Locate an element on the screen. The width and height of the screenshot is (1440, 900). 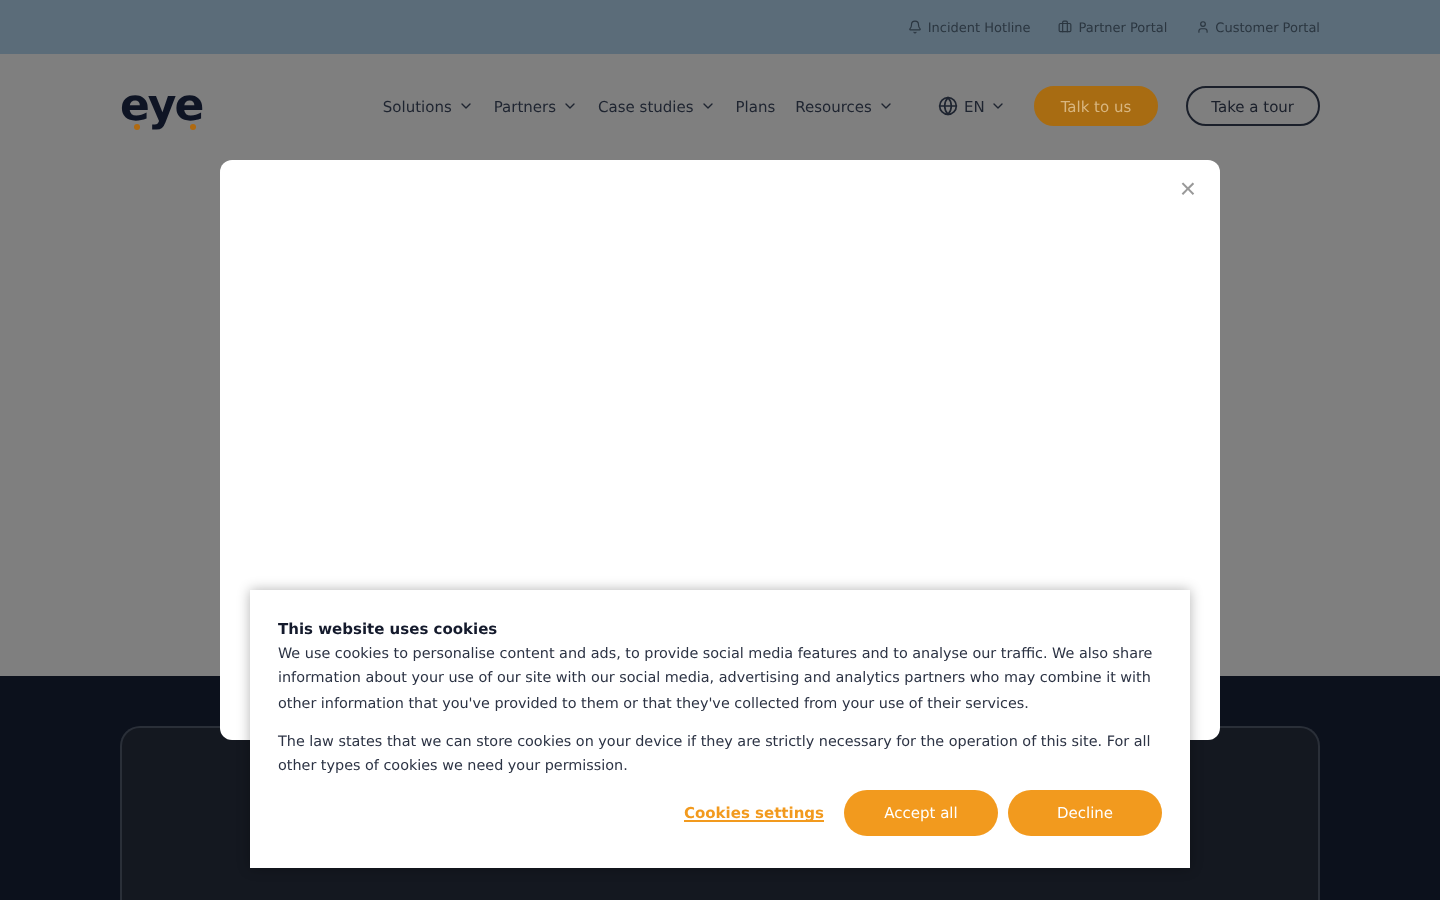
bell-icon is located at coordinates (914, 27).